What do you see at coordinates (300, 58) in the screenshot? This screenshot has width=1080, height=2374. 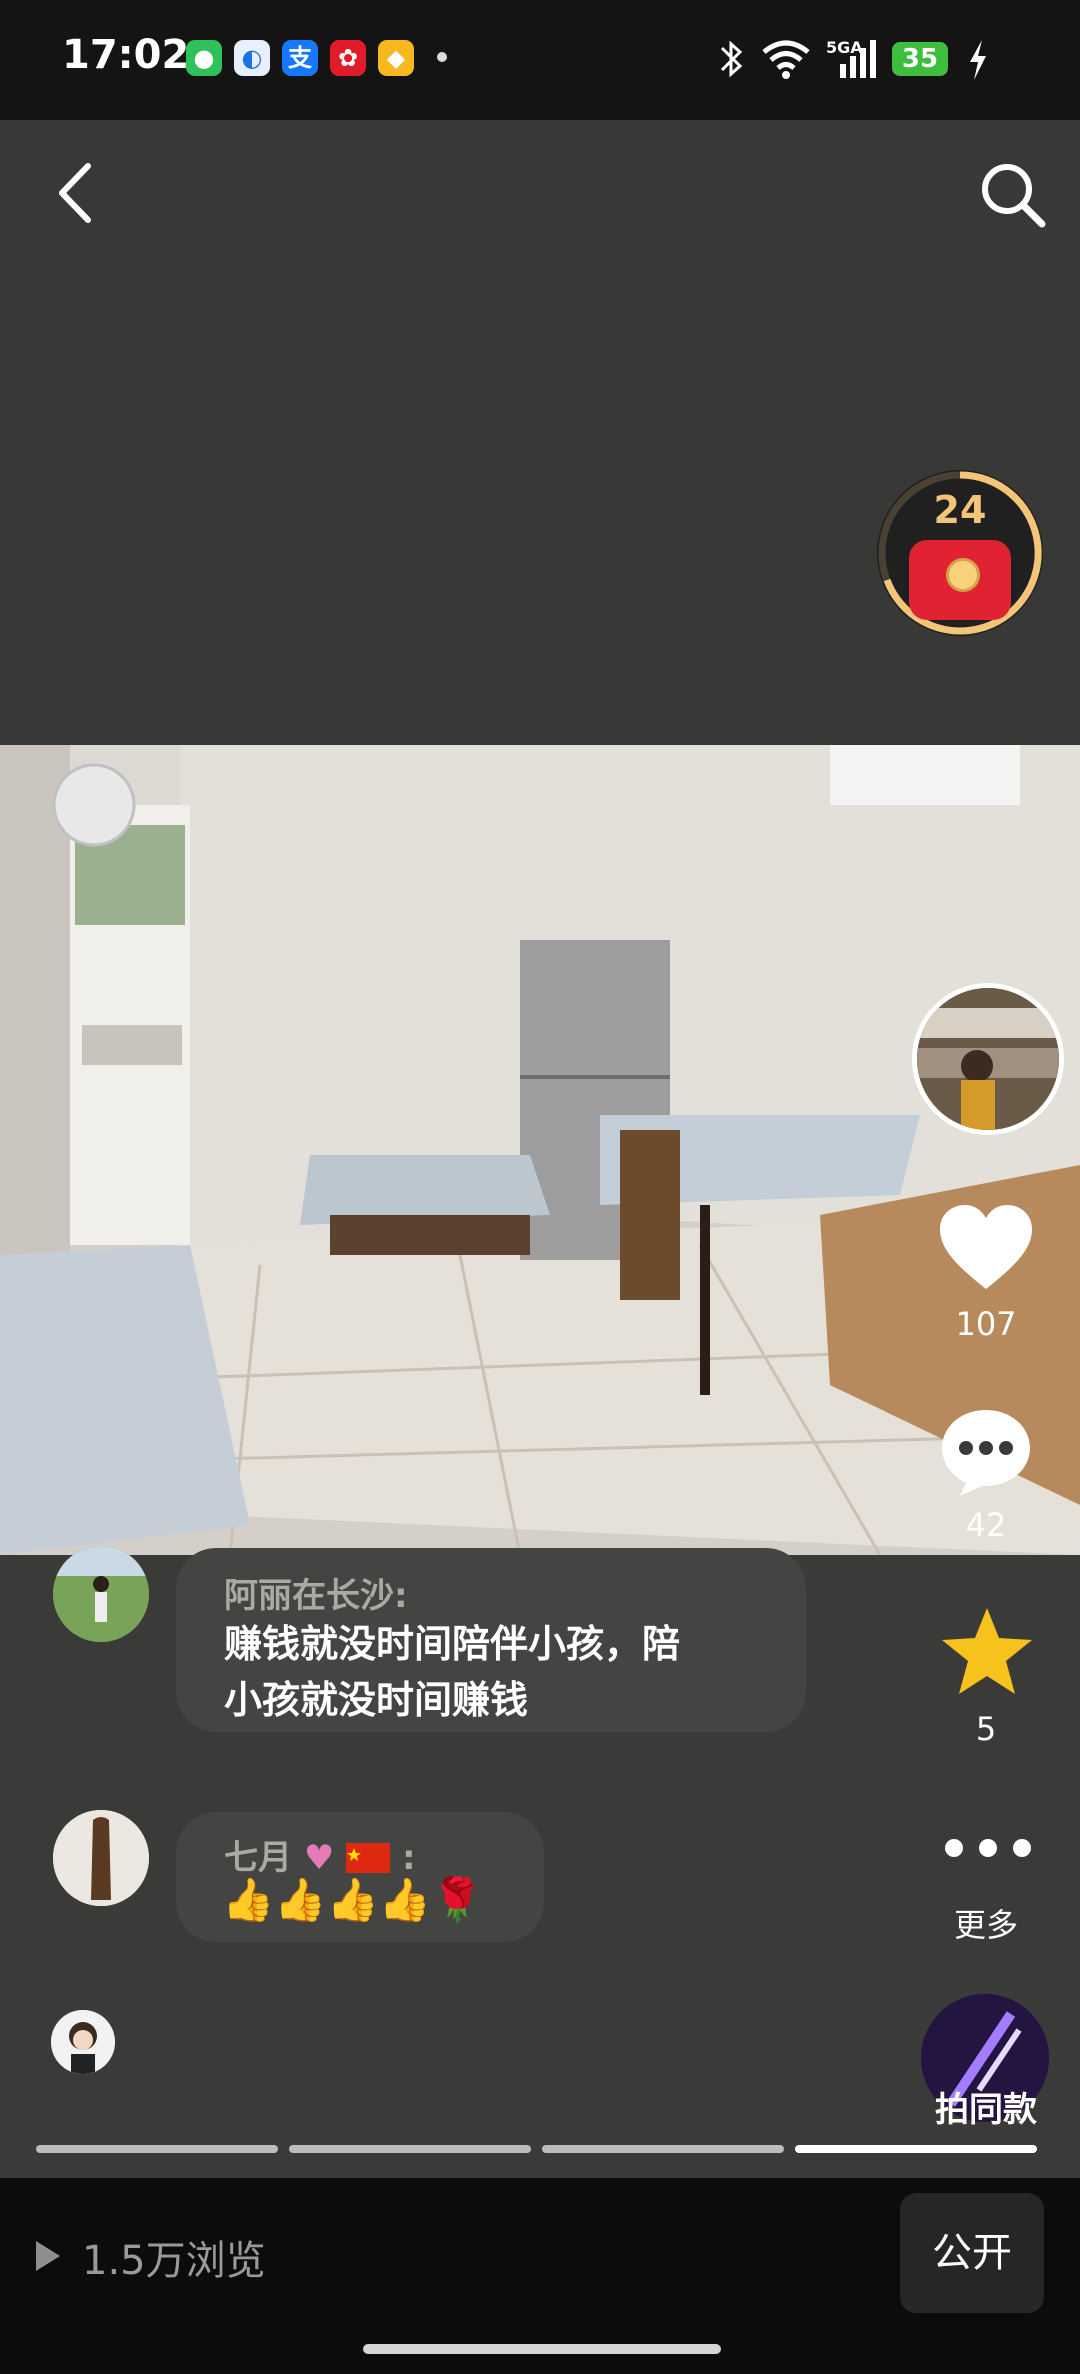 I see `alipay-icon: 支` at bounding box center [300, 58].